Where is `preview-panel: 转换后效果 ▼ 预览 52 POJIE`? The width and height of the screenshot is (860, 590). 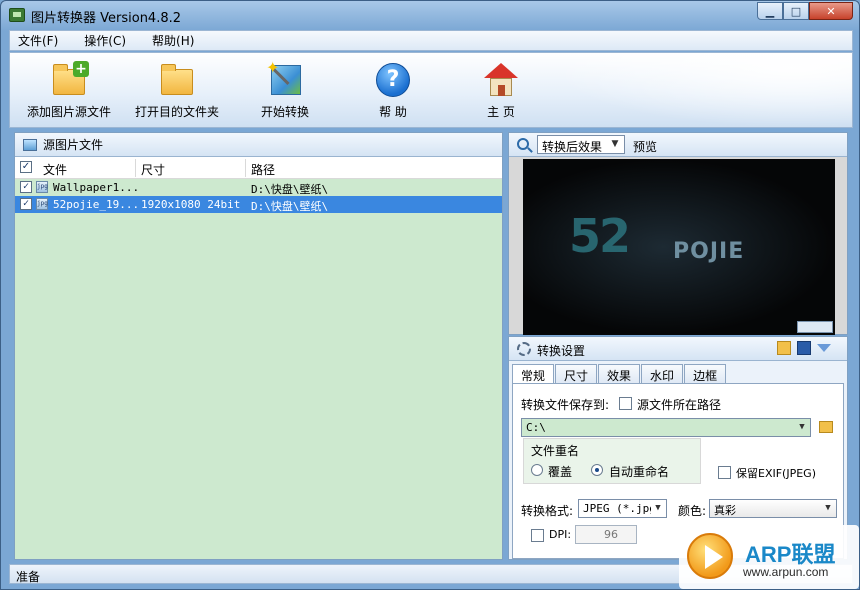 preview-panel: 转换后效果 ▼ 预览 52 POJIE is located at coordinates (678, 233).